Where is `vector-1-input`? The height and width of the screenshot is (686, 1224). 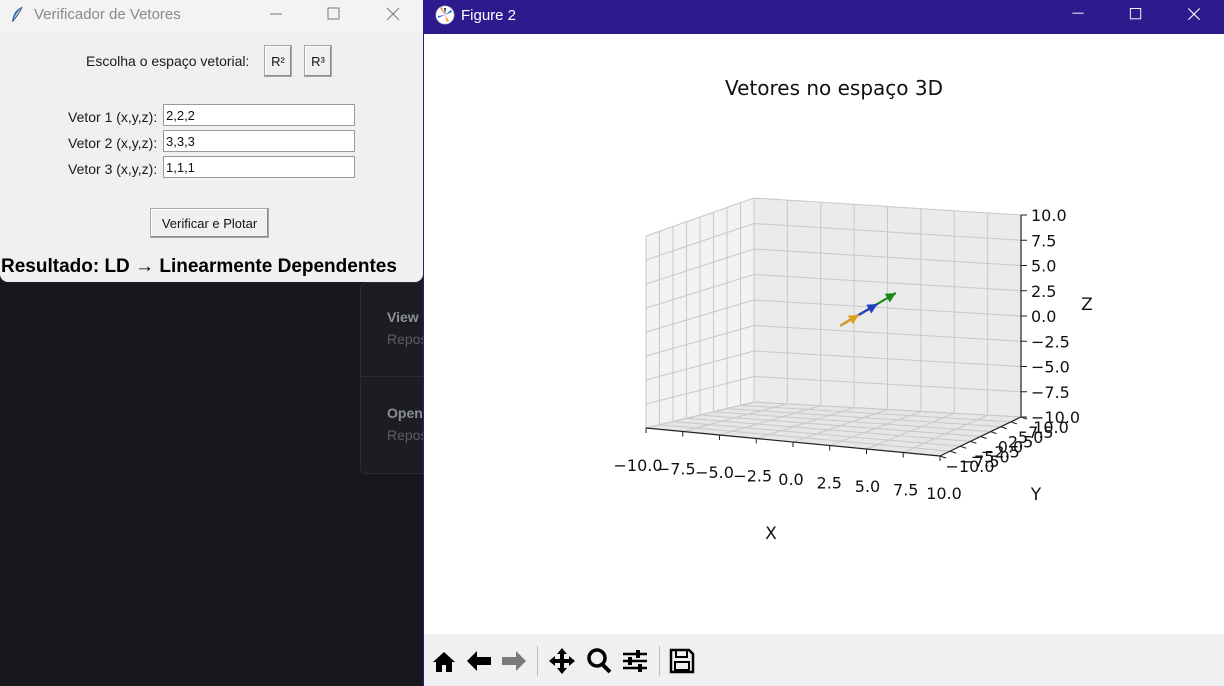 vector-1-input is located at coordinates (259, 115).